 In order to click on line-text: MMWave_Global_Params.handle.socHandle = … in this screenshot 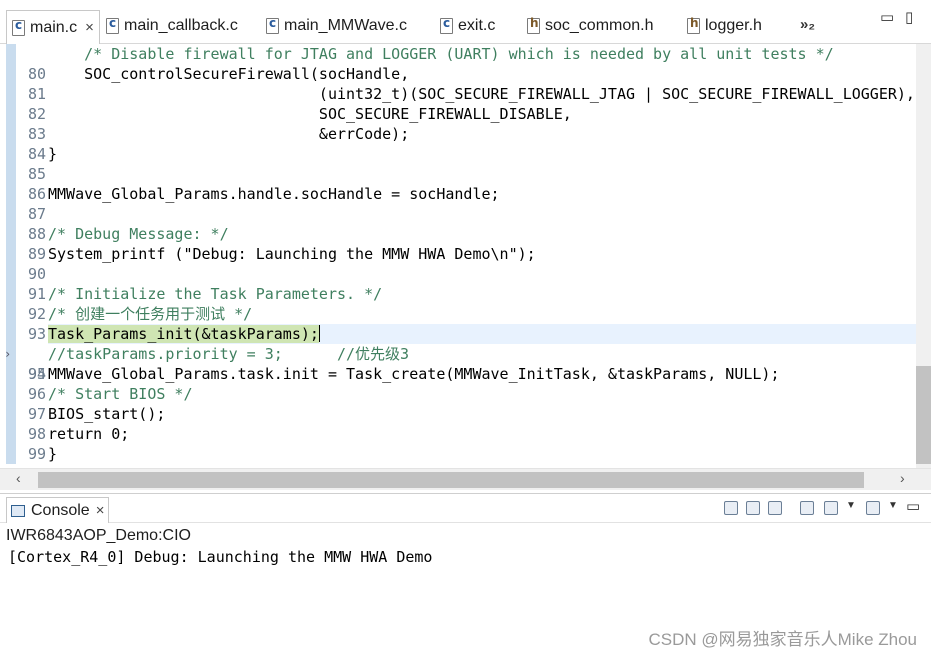, I will do `click(482, 194)`.